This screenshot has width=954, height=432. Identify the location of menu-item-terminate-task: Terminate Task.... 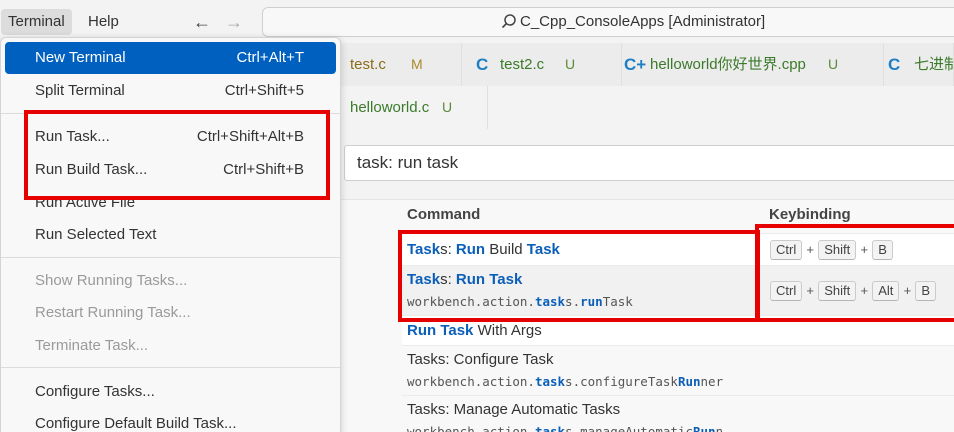
(170, 346).